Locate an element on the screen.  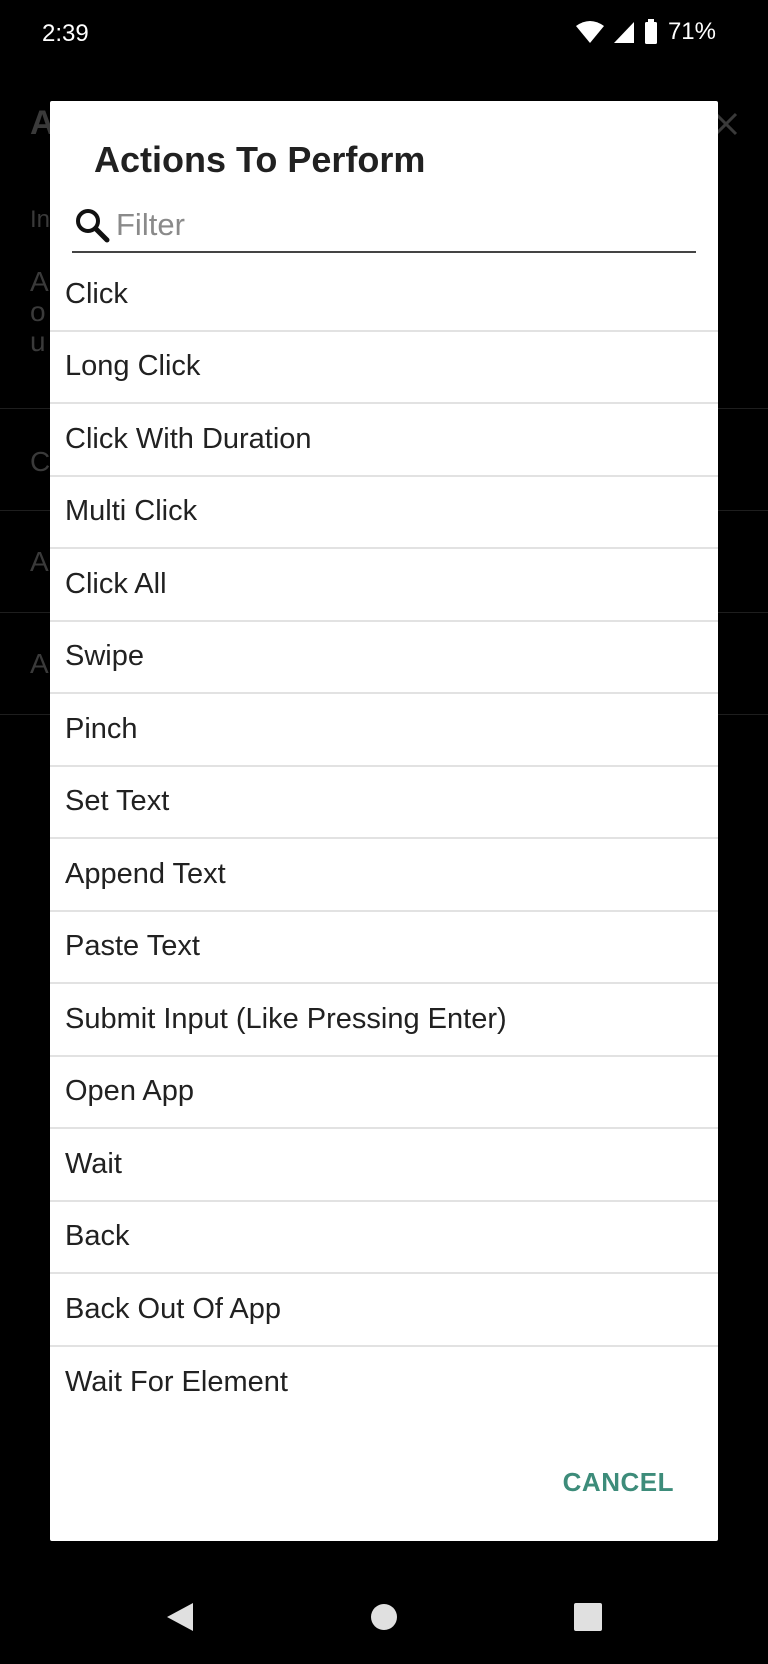
action-list-item: Wait For Element is located at coordinates (384, 1383).